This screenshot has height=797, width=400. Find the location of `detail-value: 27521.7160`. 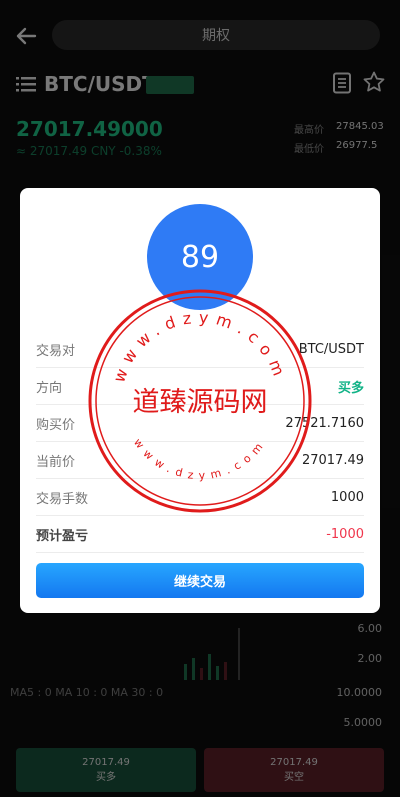

detail-value: 27521.7160 is located at coordinates (324, 423).